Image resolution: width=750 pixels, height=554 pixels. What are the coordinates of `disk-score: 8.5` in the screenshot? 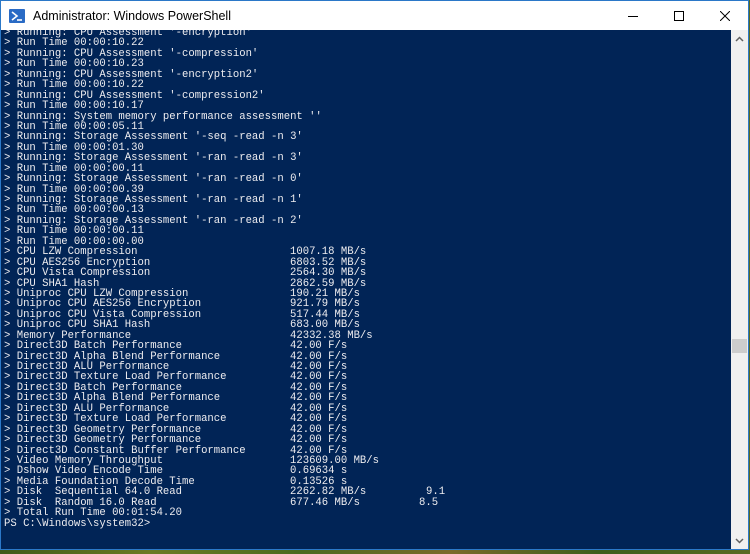 It's located at (429, 502).